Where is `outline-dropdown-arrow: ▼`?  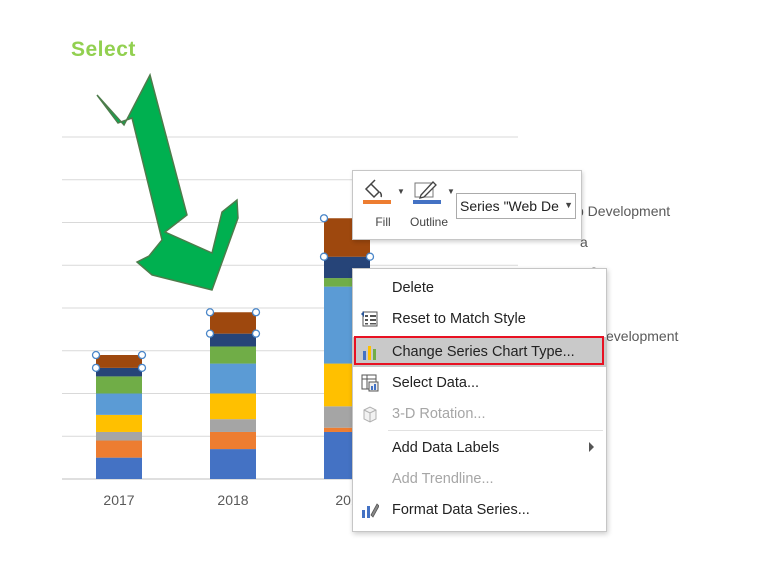 outline-dropdown-arrow: ▼ is located at coordinates (451, 191).